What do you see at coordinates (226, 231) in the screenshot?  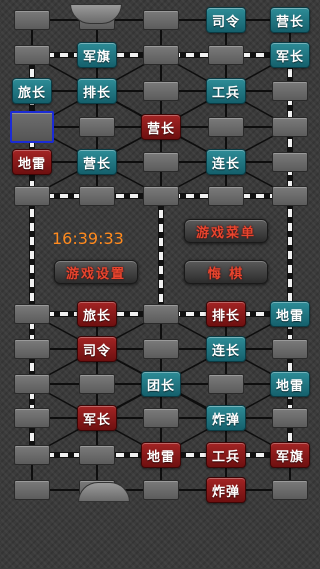 I see `game-menu-button: 游戏菜单` at bounding box center [226, 231].